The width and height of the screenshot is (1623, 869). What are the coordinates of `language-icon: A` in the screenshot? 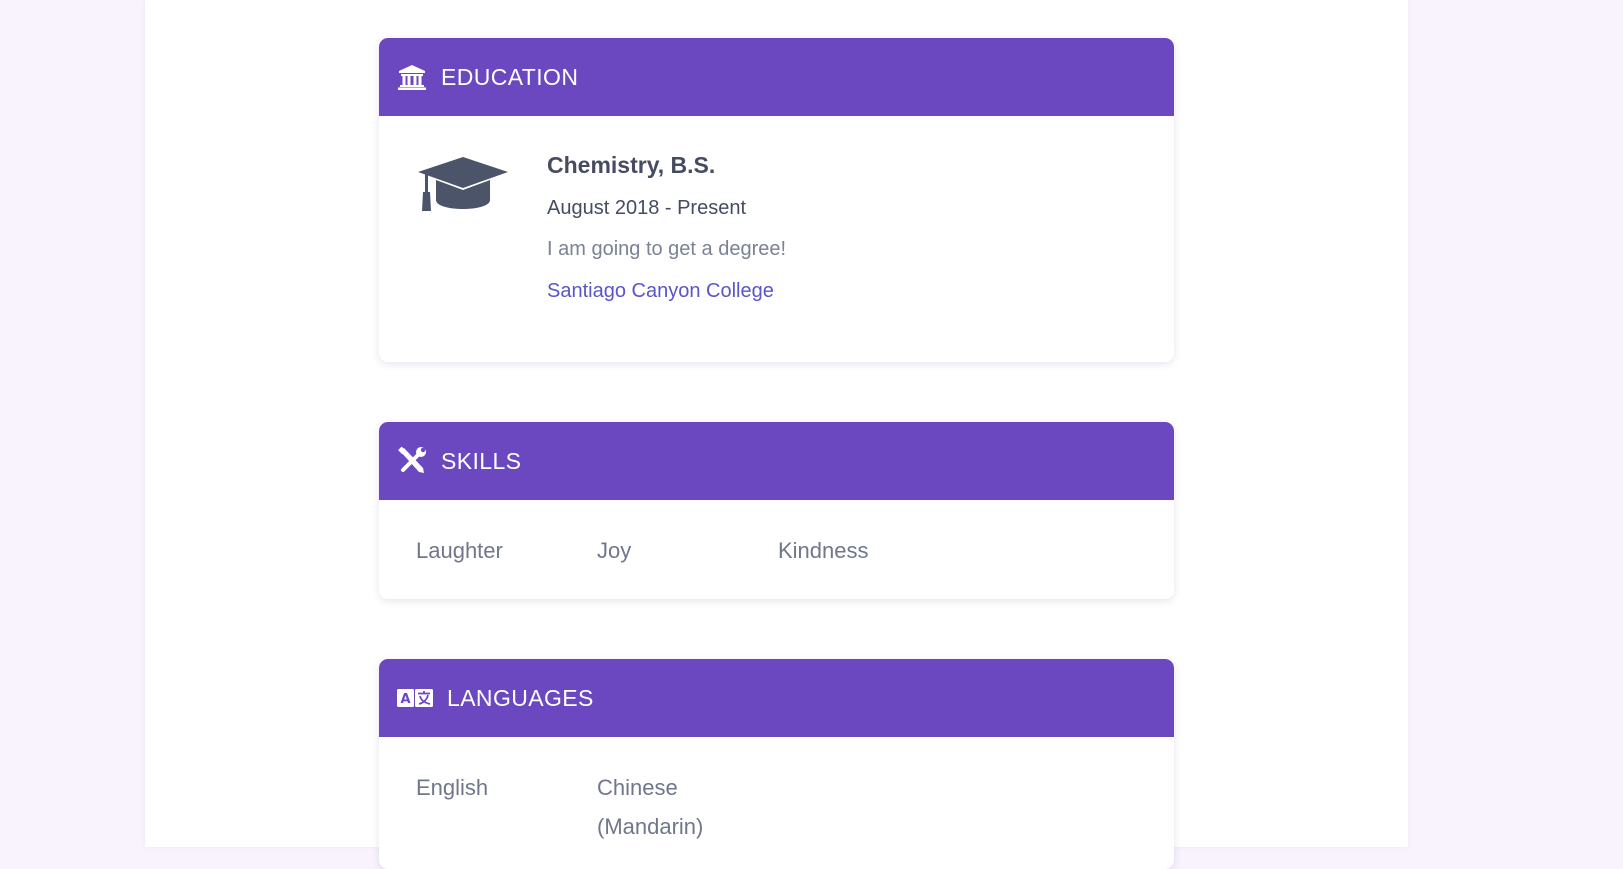 It's located at (415, 698).